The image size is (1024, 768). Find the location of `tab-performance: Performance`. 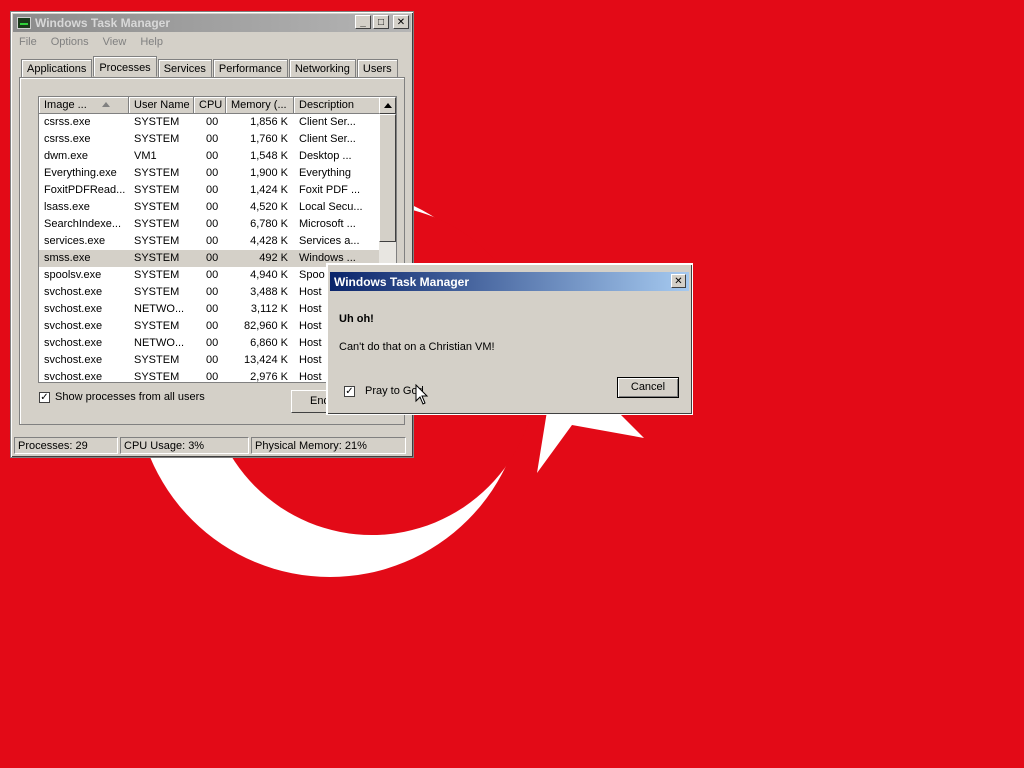

tab-performance: Performance is located at coordinates (250, 68).